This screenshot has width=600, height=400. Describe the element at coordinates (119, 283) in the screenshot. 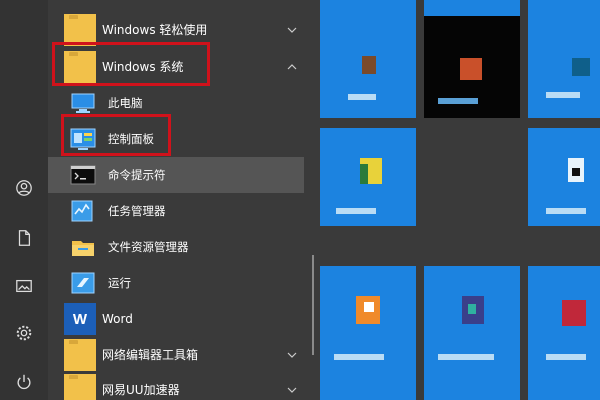

I see `list-item-label: 运行` at that location.